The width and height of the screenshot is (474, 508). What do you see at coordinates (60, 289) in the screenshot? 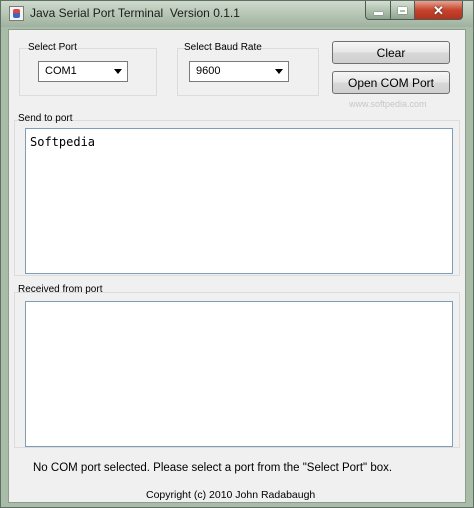
I see `receive-label: Received from port` at bounding box center [60, 289].